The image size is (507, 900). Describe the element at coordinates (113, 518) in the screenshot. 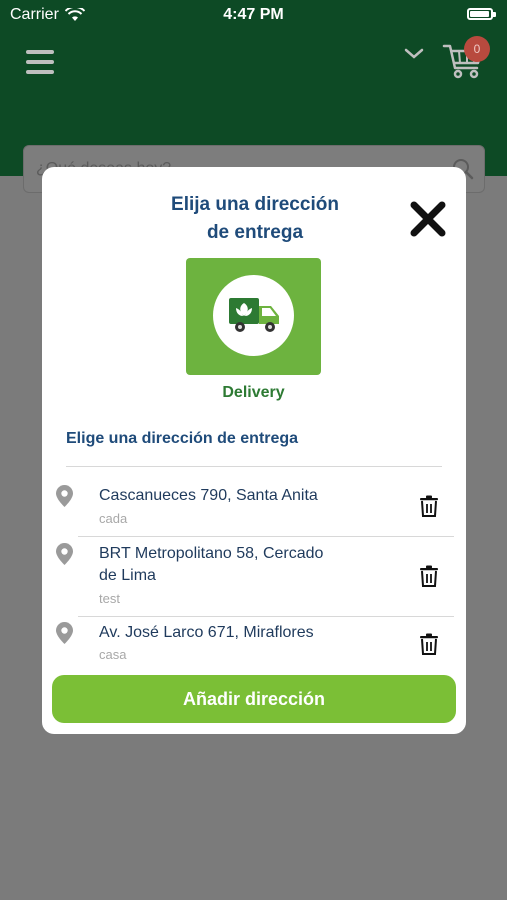

I see `address-label: cada` at that location.